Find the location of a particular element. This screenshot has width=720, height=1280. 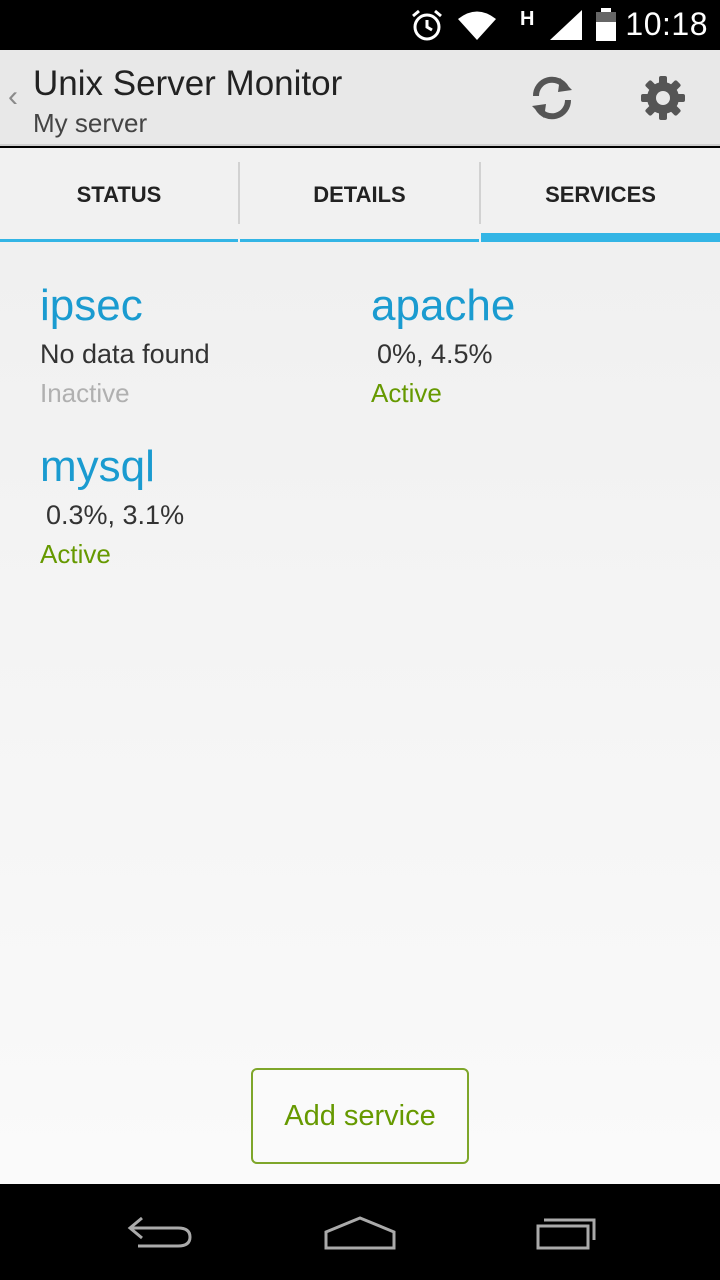

service-item-mysql: mysql 0.3%, 3.1% Active is located at coordinates (112, 505).